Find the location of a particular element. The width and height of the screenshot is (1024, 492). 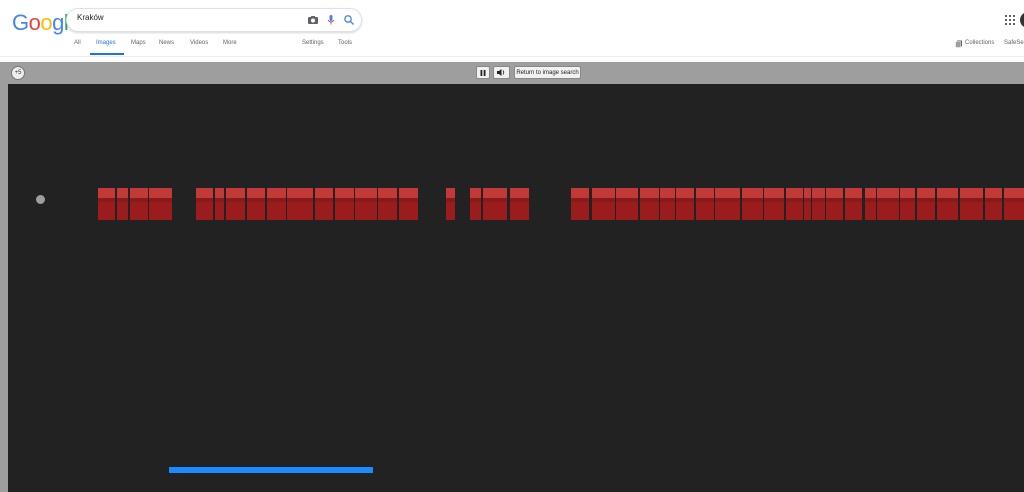

search-box: Kraków is located at coordinates (214, 20).